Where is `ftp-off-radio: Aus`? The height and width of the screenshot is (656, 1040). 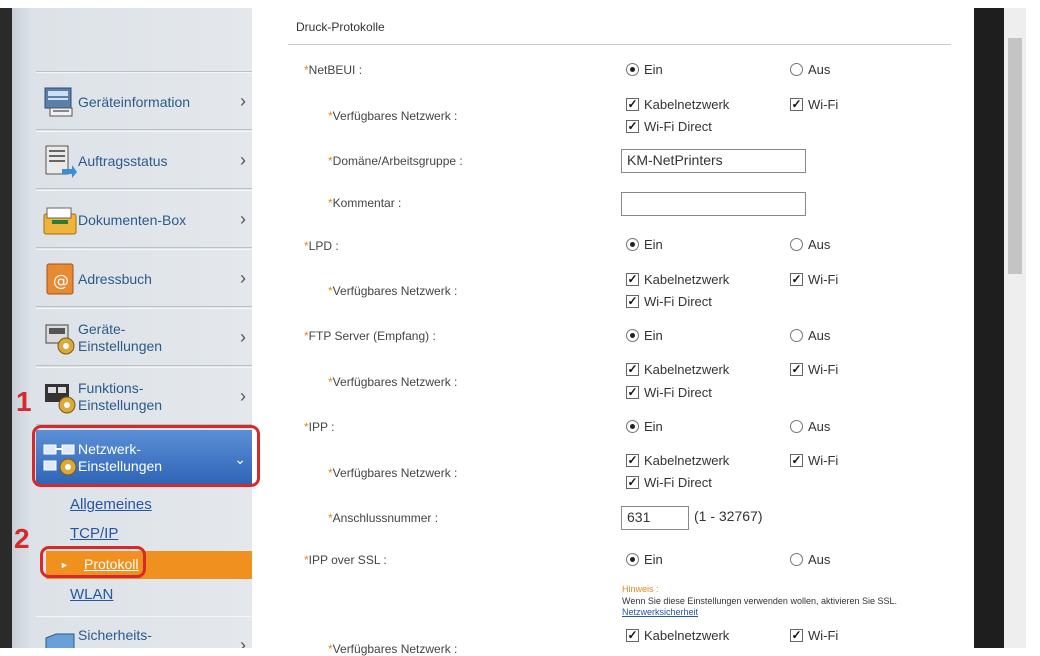 ftp-off-radio: Aus is located at coordinates (810, 335).